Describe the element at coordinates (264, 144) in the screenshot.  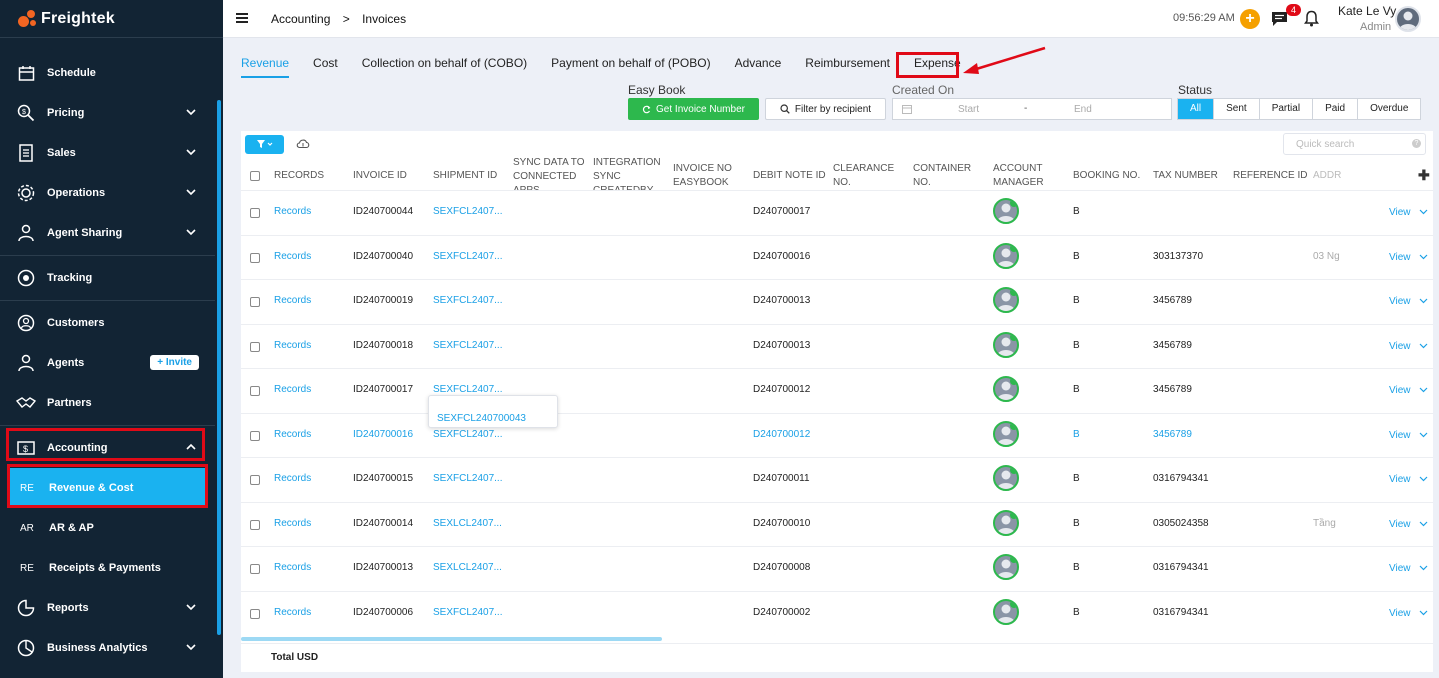
I see `column-filter-button` at that location.